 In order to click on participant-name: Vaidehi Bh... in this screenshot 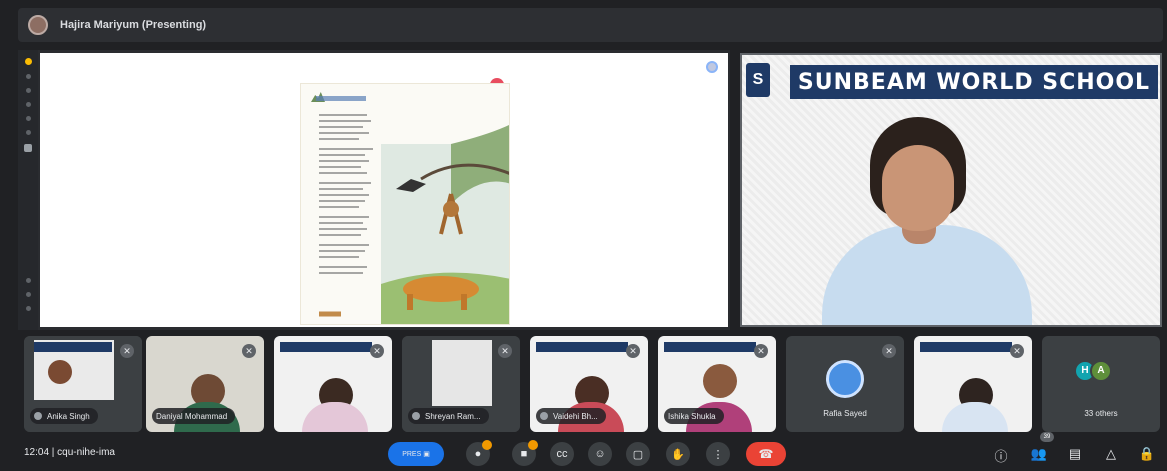, I will do `click(575, 416)`.